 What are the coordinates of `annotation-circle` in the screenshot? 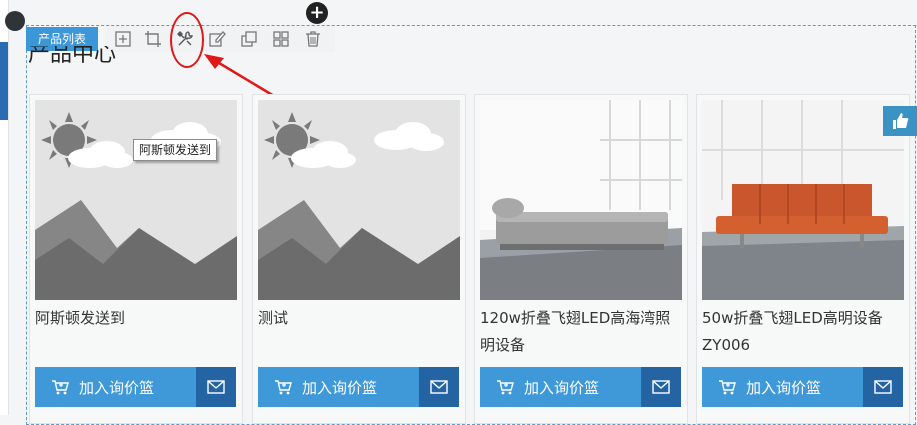 It's located at (187, 40).